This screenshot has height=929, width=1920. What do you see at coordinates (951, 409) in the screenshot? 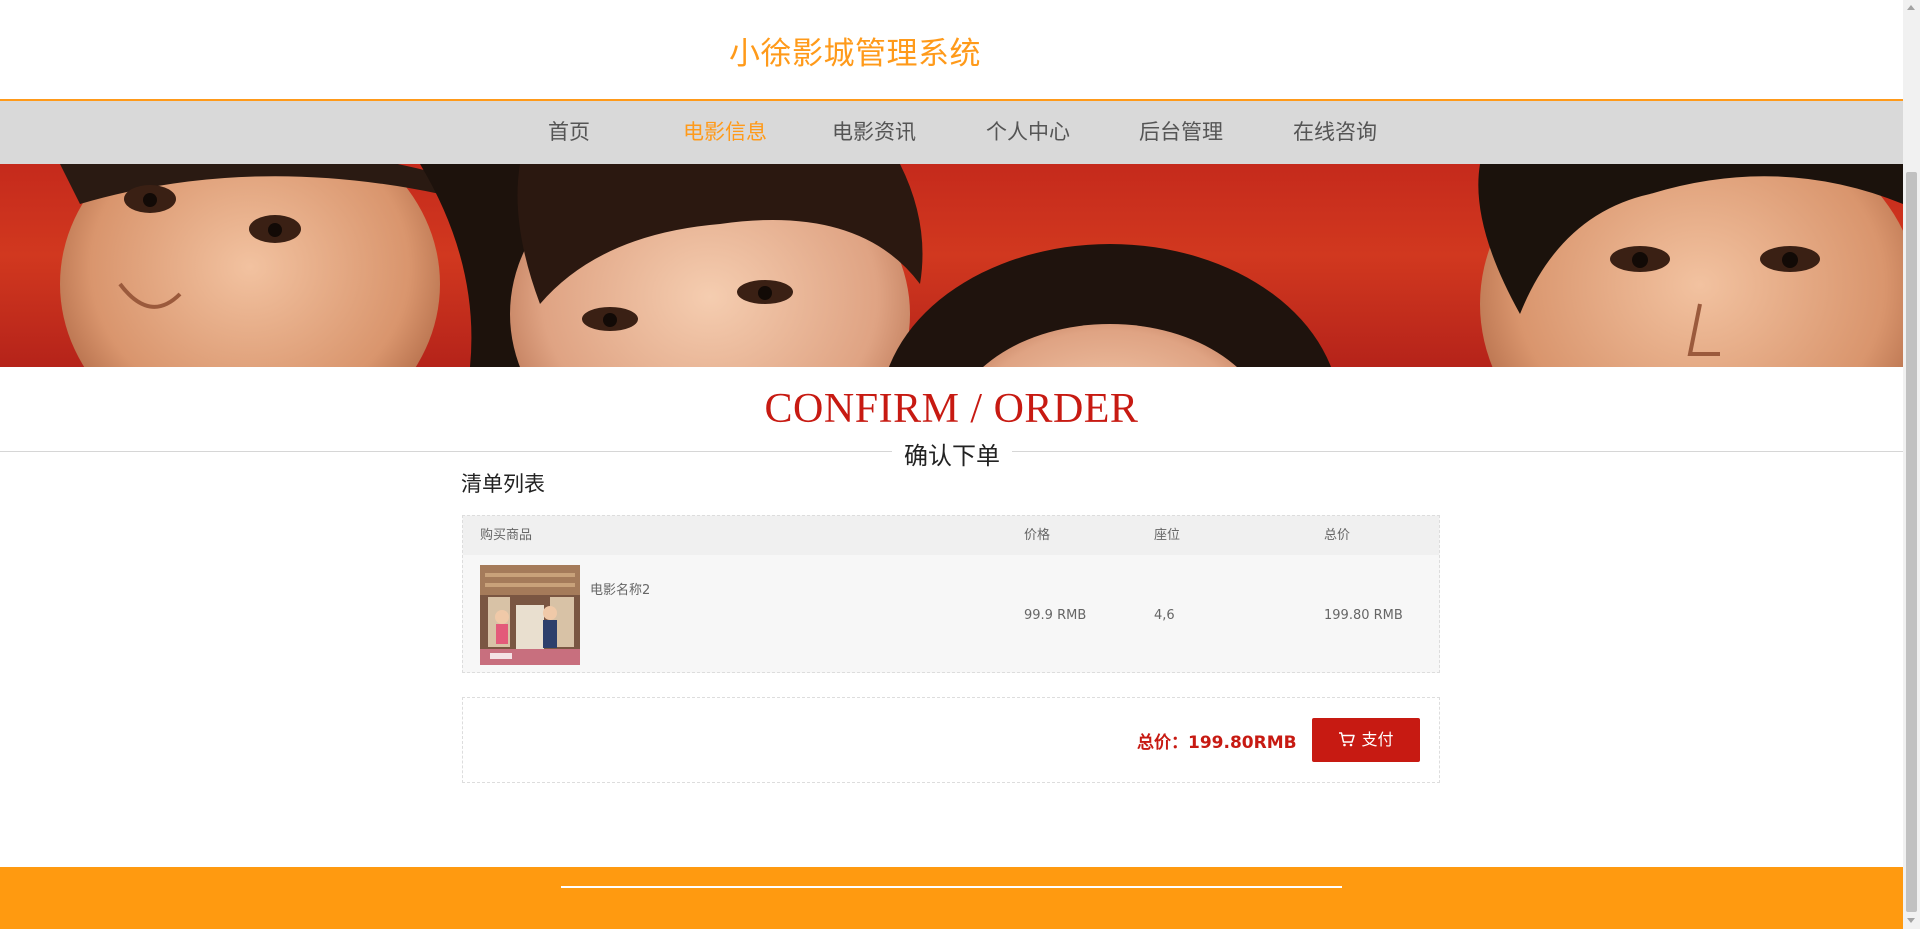
I see `page-heading-en: CONFIRM / ORDER` at bounding box center [951, 409].